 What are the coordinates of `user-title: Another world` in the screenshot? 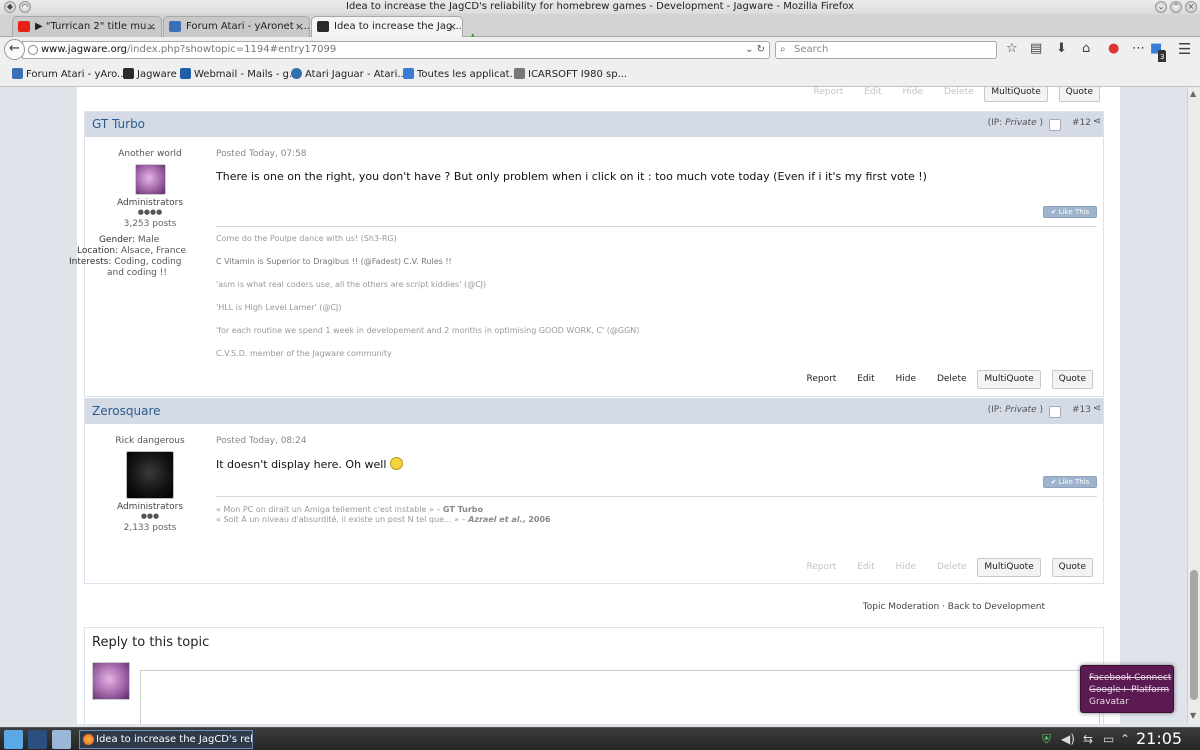 It's located at (150, 154).